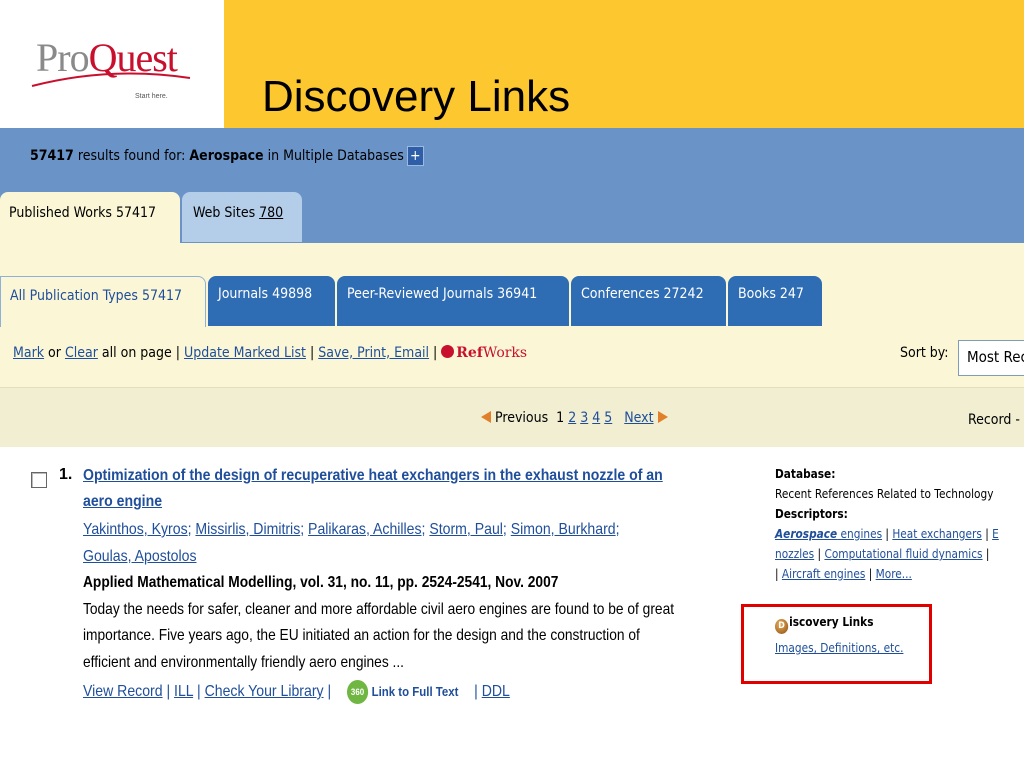  What do you see at coordinates (28, 353) in the screenshot?
I see `mark-link: Mark` at bounding box center [28, 353].